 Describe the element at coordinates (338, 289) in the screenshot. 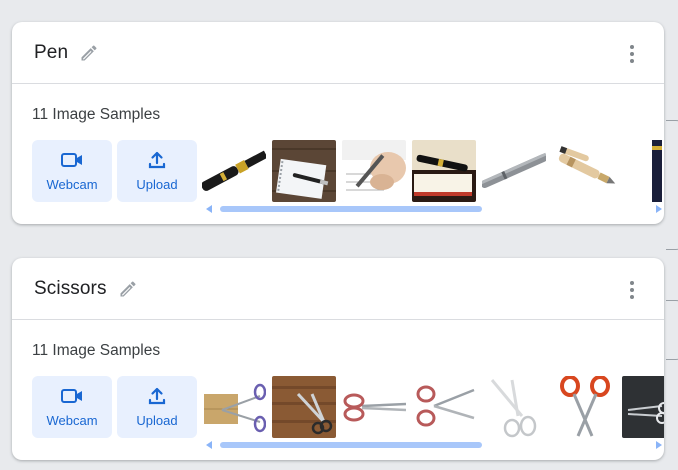

I see `class-card-header: Scissors` at that location.